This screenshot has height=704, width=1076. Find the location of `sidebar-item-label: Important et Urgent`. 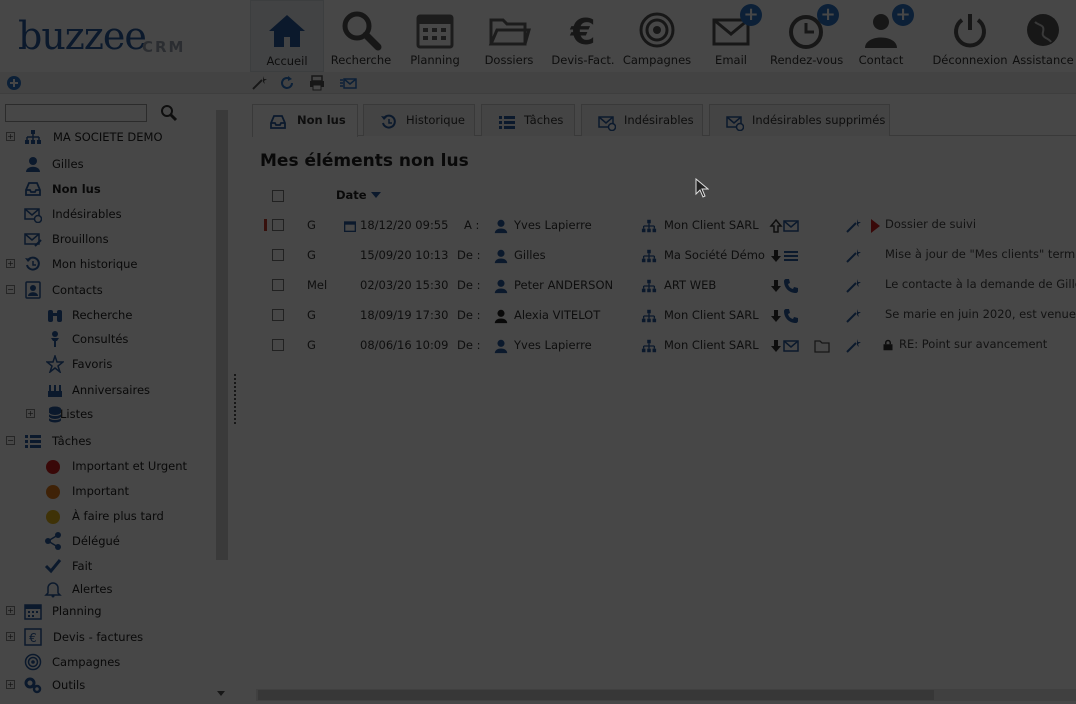

sidebar-item-label: Important et Urgent is located at coordinates (130, 466).